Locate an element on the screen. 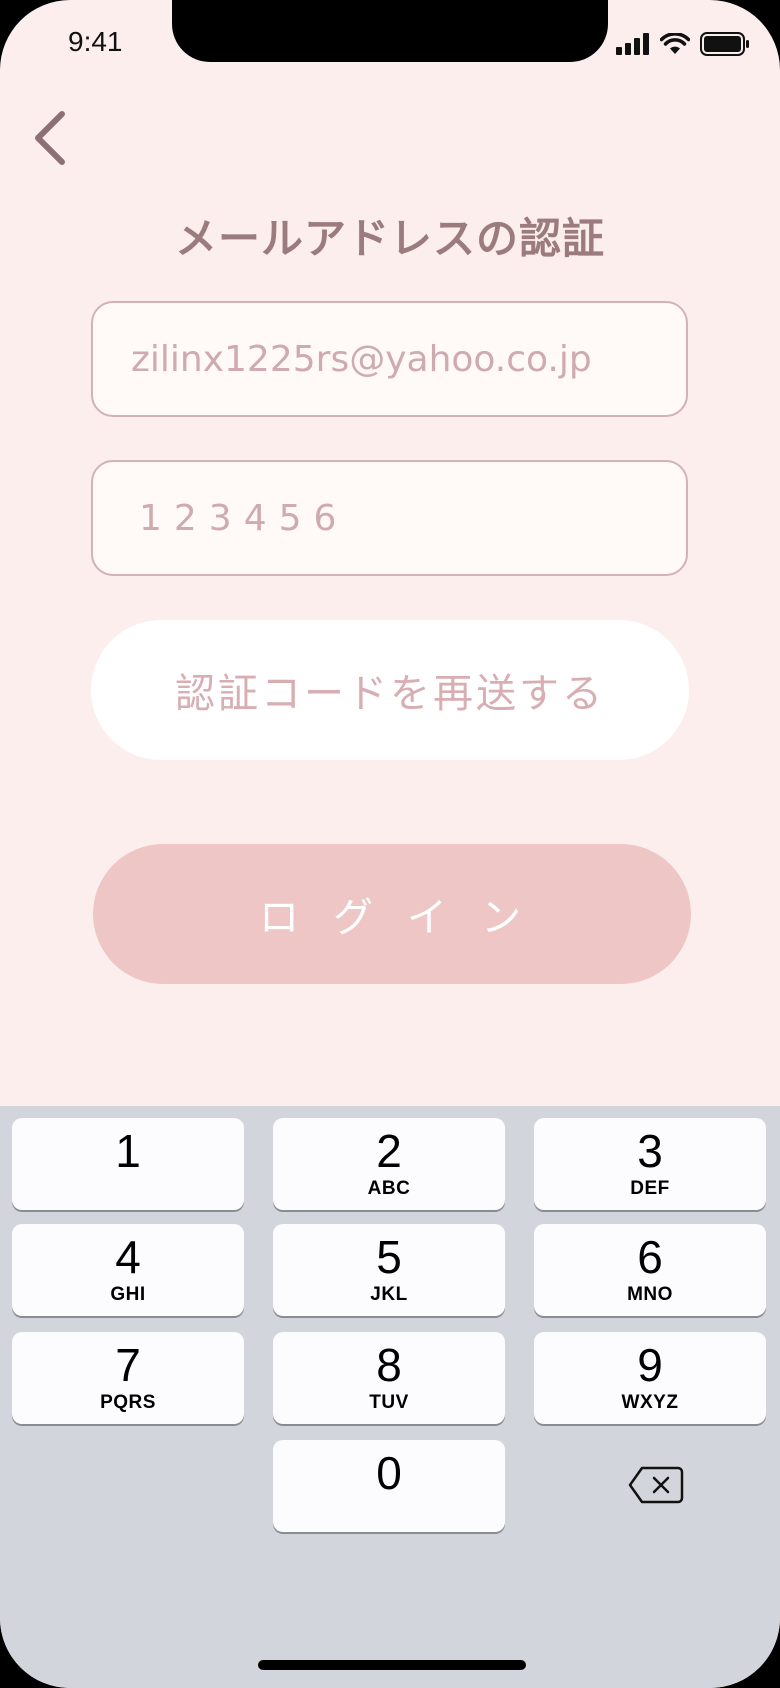 The width and height of the screenshot is (780, 1688). email-field: zilinx1225rs@yahoo.co.jp is located at coordinates (389, 359).